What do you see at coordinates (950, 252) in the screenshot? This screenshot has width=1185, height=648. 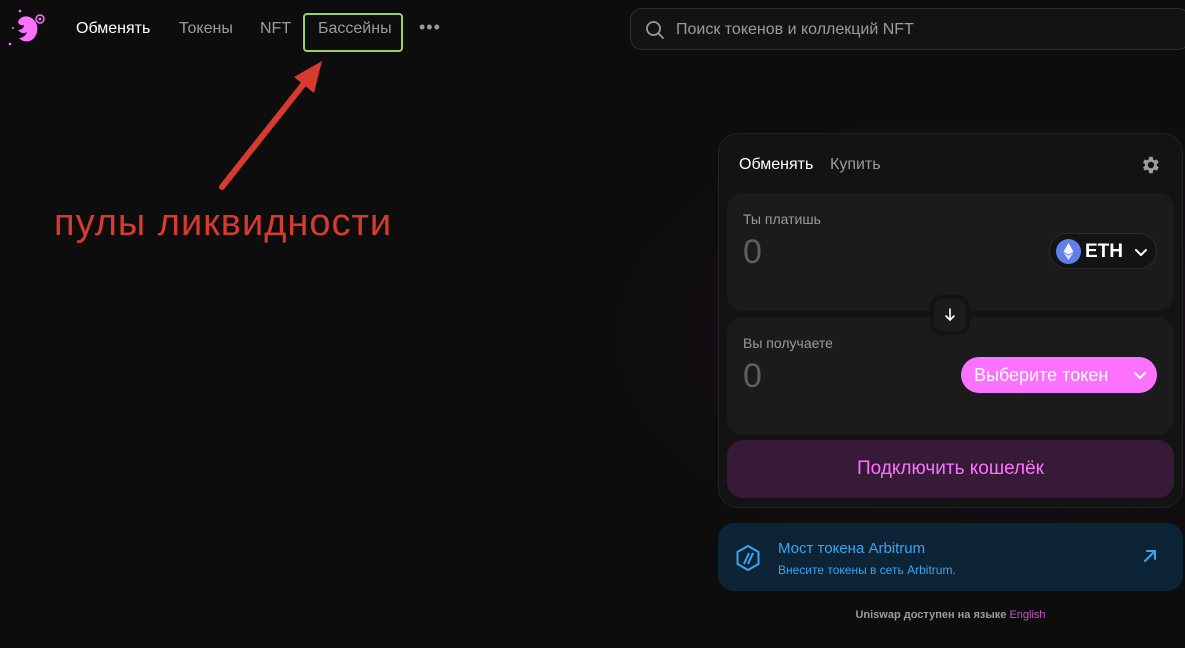 I see `pay-panel: Ты платишь 0 ETH` at bounding box center [950, 252].